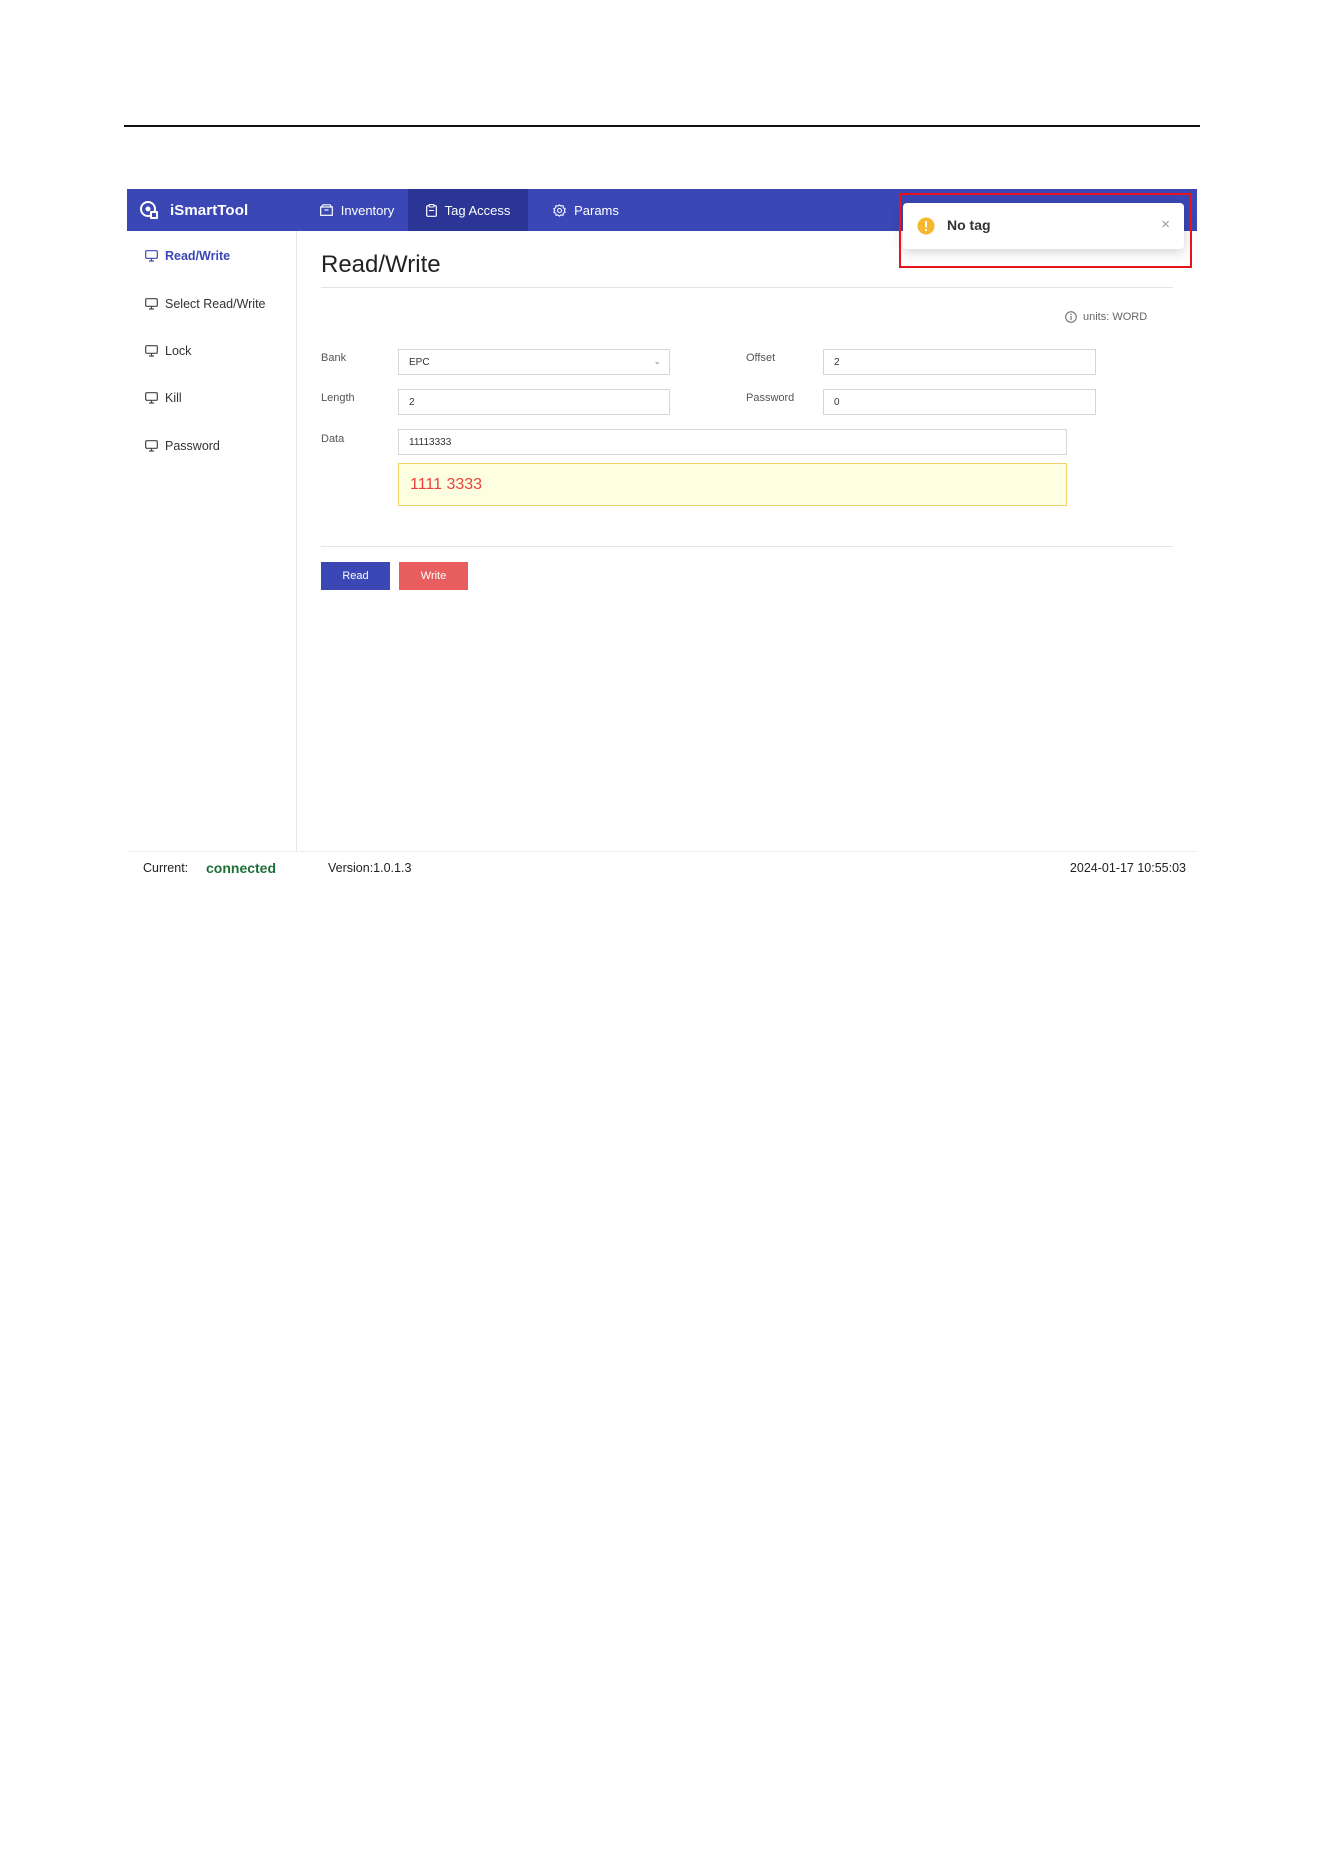 The height and width of the screenshot is (1872, 1324). What do you see at coordinates (837, 402) in the screenshot?
I see `password-value: 0` at bounding box center [837, 402].